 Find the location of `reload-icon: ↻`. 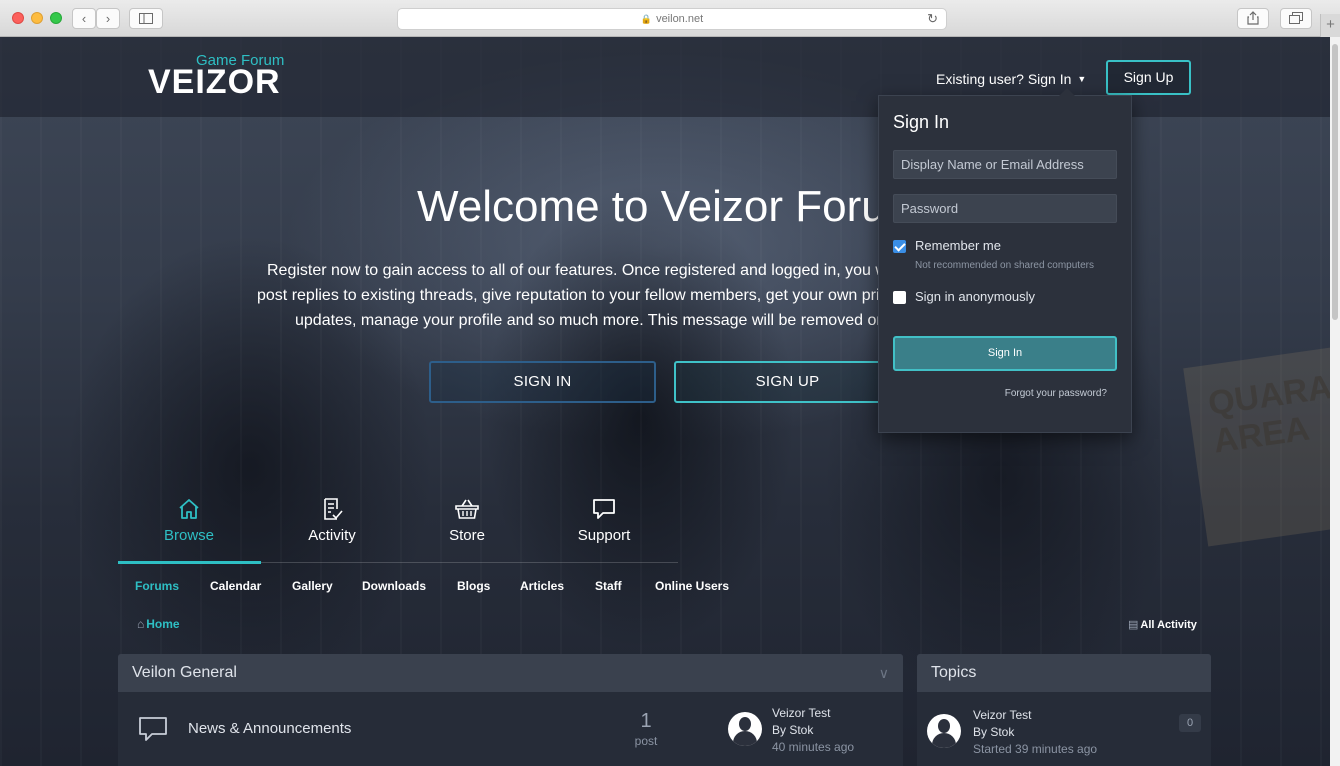

reload-icon: ↻ is located at coordinates (932, 19).